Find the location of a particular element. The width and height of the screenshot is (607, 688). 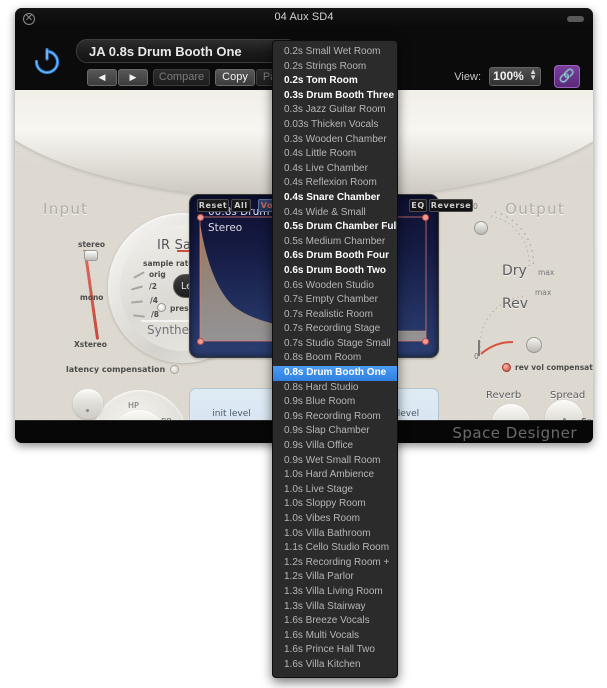

preset-menu-item: 0.7s Recording Stage is located at coordinates (335, 329).